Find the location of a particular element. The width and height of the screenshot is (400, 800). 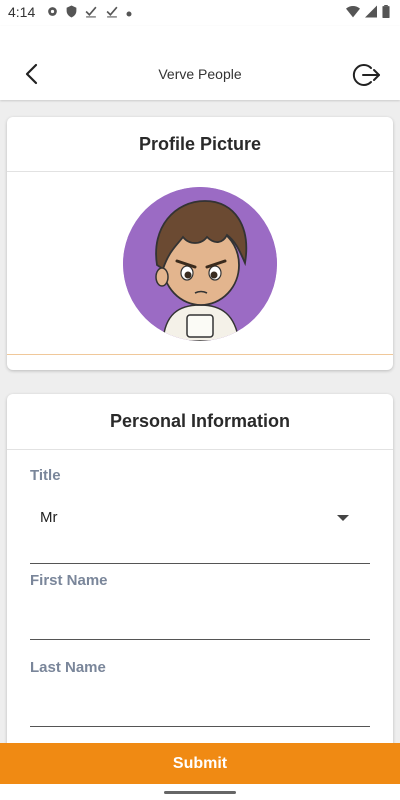

status-time: 4:14 is located at coordinates (22, 12).